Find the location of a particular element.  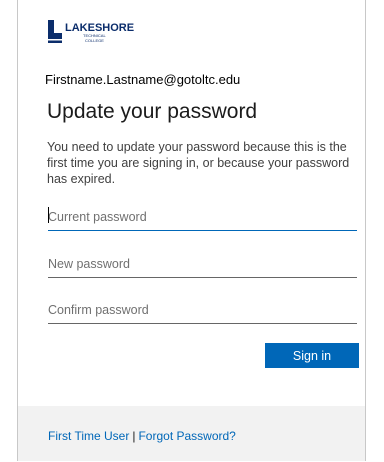

lakeshore-logo: LAKESHORE TECHNICAL COLLEGE is located at coordinates (101, 32).